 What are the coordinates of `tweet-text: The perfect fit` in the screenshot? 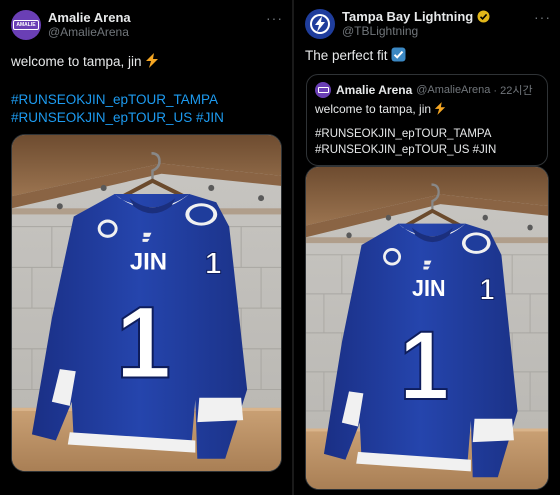 It's located at (346, 55).